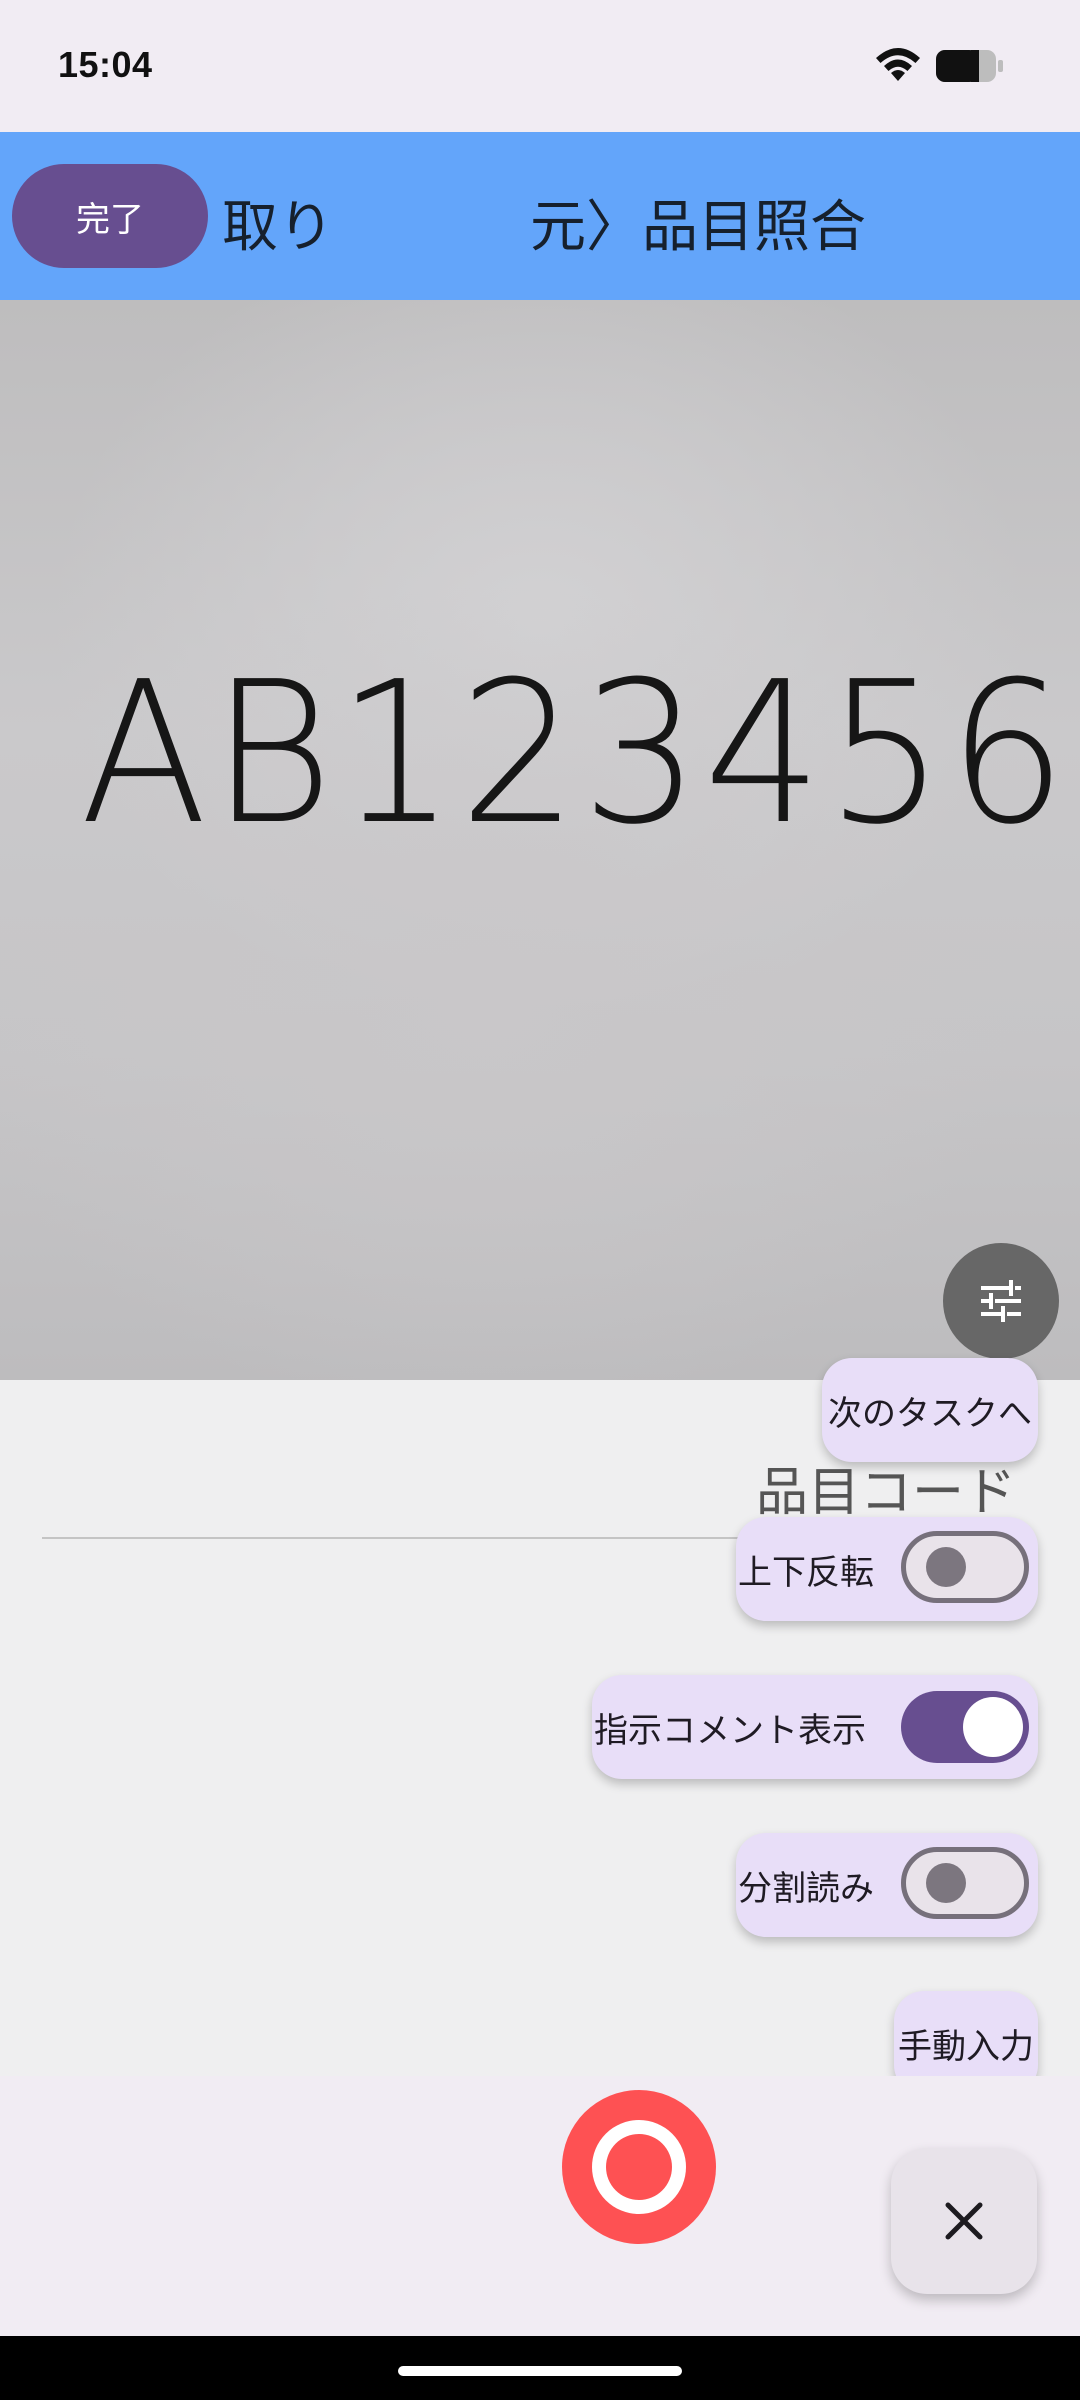  I want to click on shutter-icon, so click(639, 2167).